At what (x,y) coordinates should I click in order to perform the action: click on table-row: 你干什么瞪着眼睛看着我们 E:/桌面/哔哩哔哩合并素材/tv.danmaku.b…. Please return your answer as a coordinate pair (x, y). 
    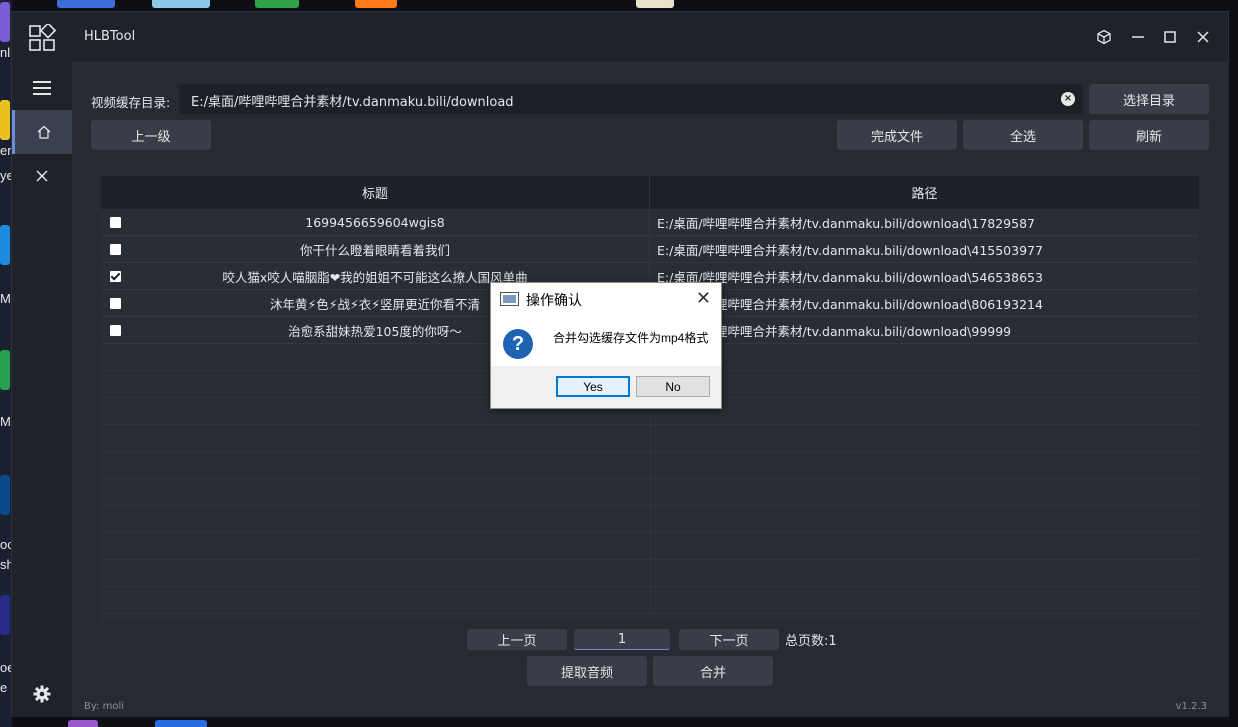
    Looking at the image, I should click on (650, 249).